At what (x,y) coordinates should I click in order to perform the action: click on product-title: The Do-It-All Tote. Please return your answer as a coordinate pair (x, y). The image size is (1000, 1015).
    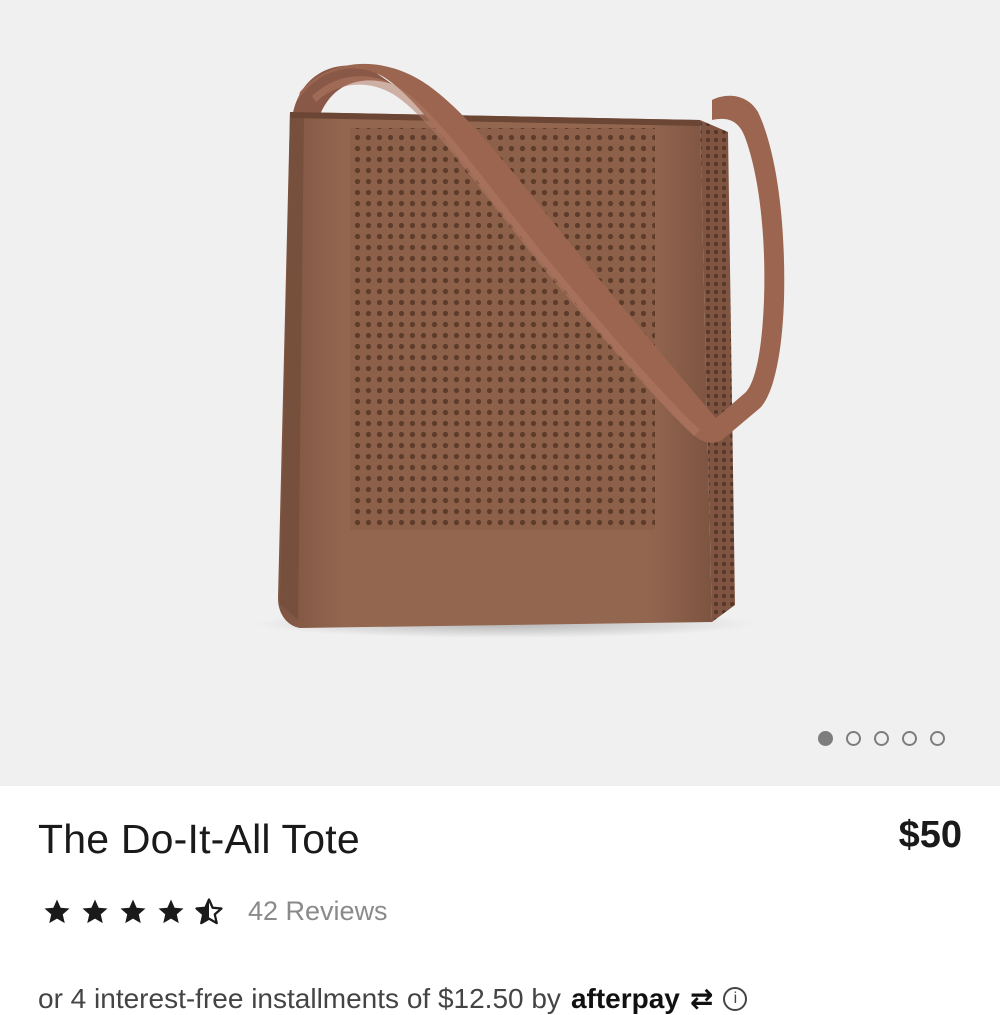
    Looking at the image, I should click on (199, 839).